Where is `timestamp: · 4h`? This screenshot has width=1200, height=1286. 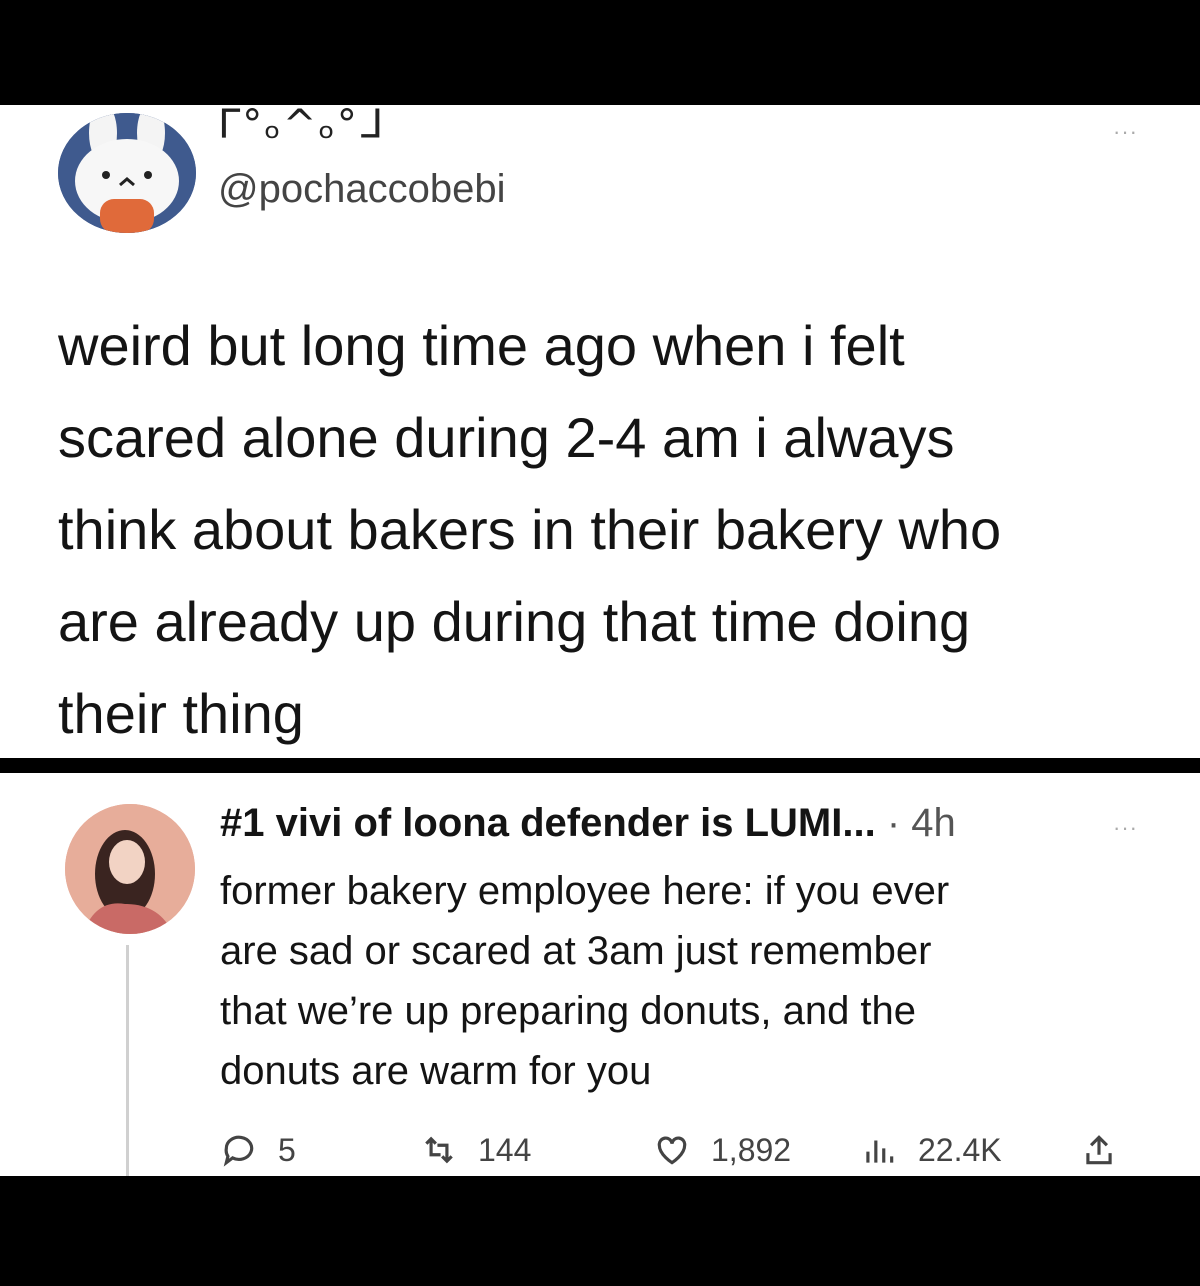
timestamp: · 4h is located at coordinates (921, 823).